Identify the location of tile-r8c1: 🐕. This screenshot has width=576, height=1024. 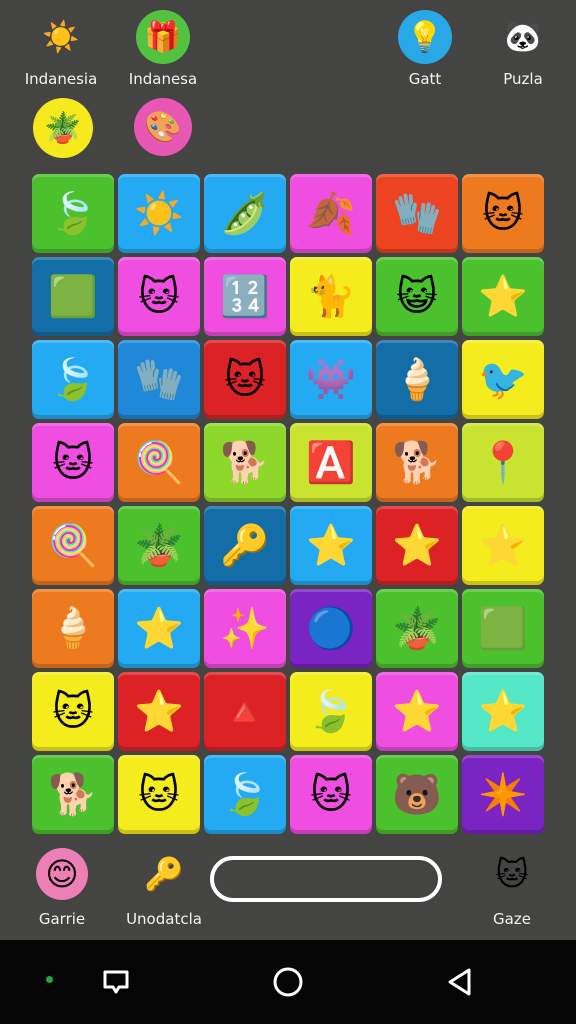
(73, 794).